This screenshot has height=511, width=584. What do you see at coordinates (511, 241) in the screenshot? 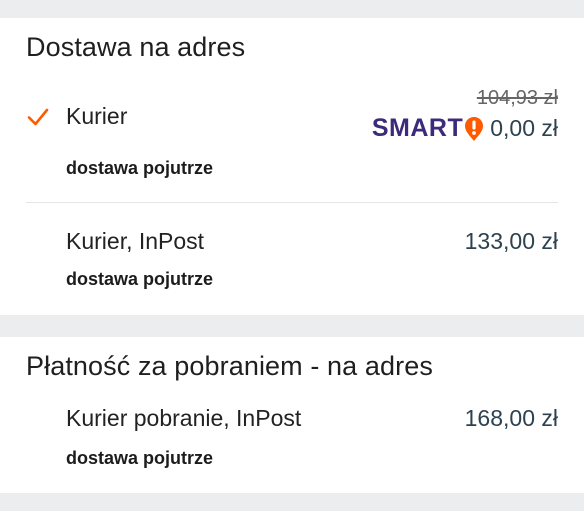
I see `option-price: 133,00 zł` at bounding box center [511, 241].